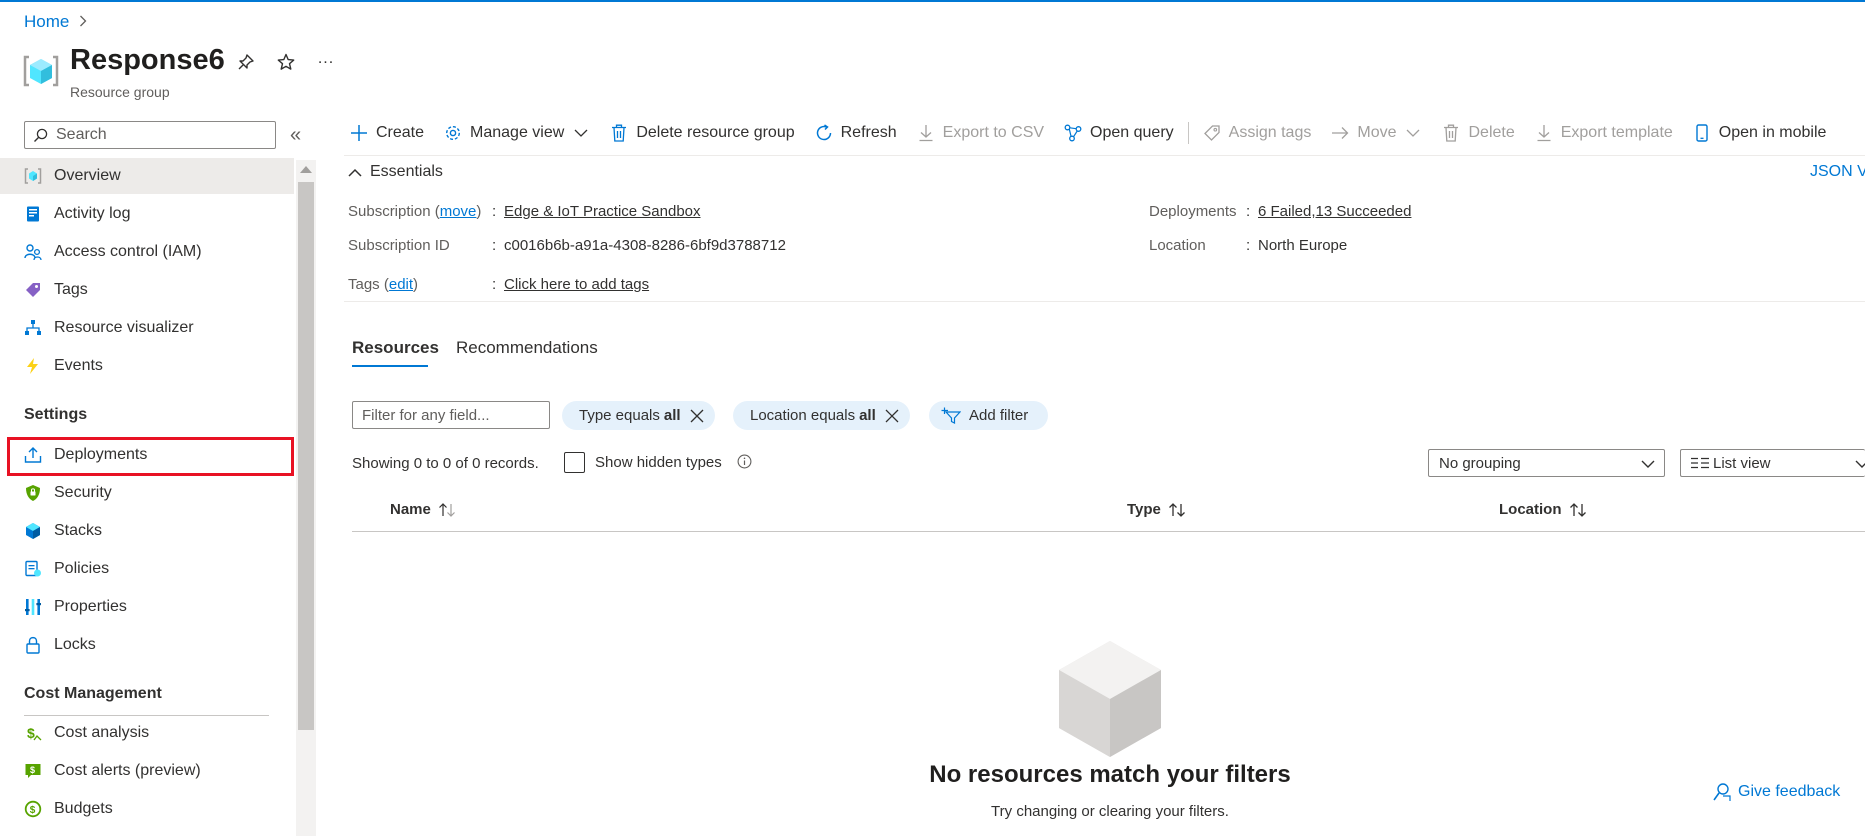  I want to click on toolbar-separator, so click(1188, 133).